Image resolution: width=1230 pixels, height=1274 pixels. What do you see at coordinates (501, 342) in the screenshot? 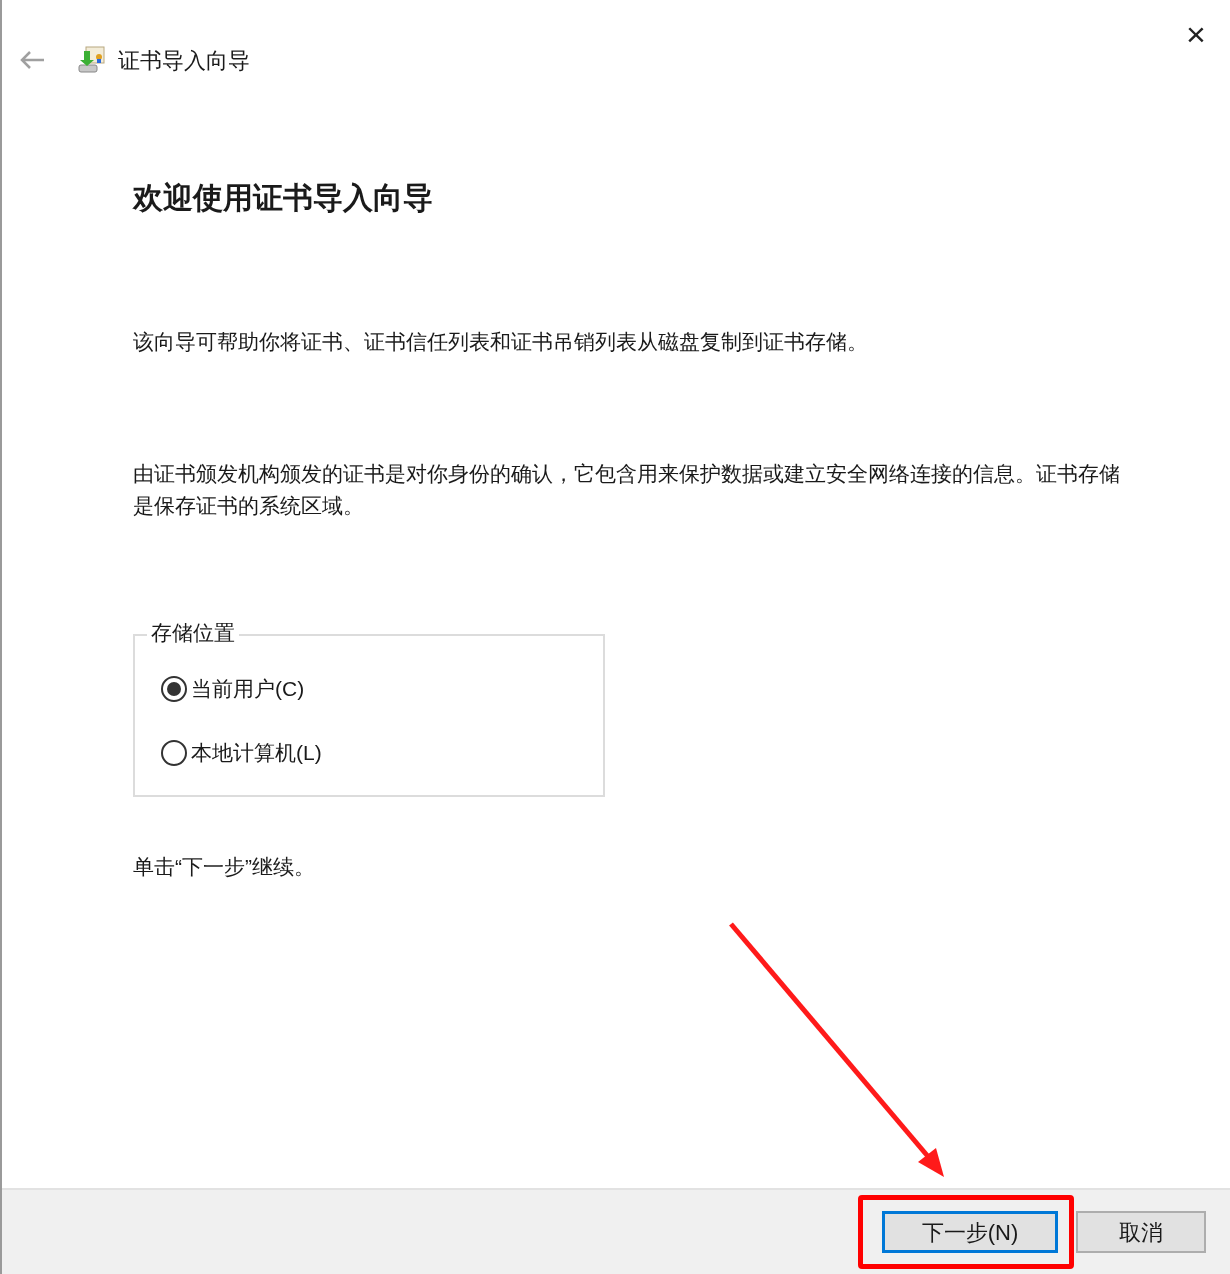
I see `description-text: 该向导可帮助你将证书、证书信任列表和证书吊销列表从磁盘复制到证书存储。` at bounding box center [501, 342].